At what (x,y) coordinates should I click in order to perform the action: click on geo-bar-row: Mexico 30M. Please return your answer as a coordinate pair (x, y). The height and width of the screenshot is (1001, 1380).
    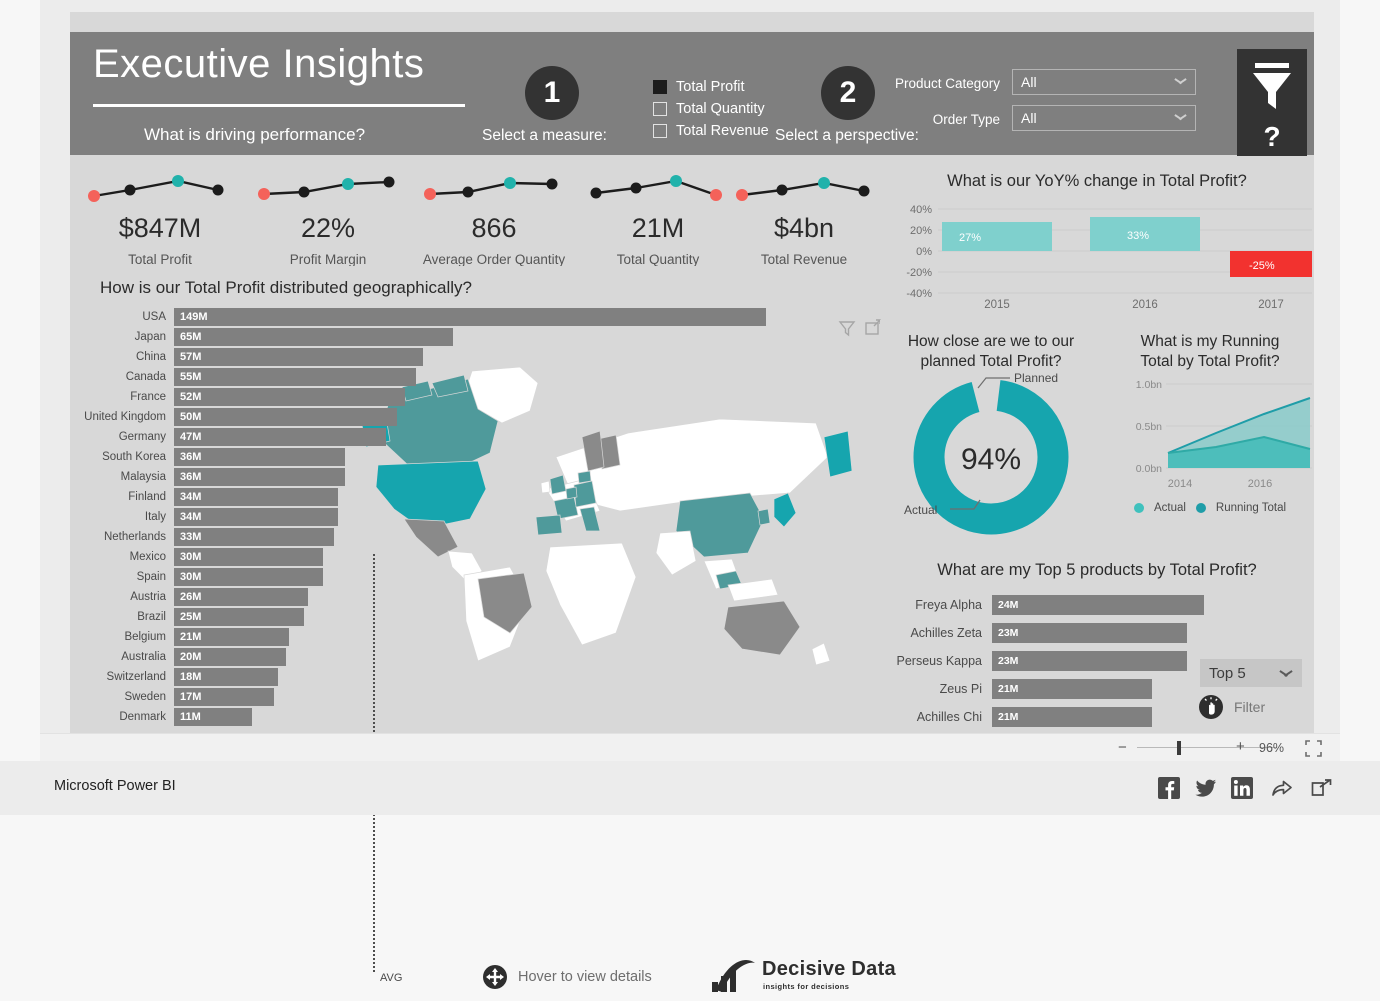
    Looking at the image, I should click on (424, 558).